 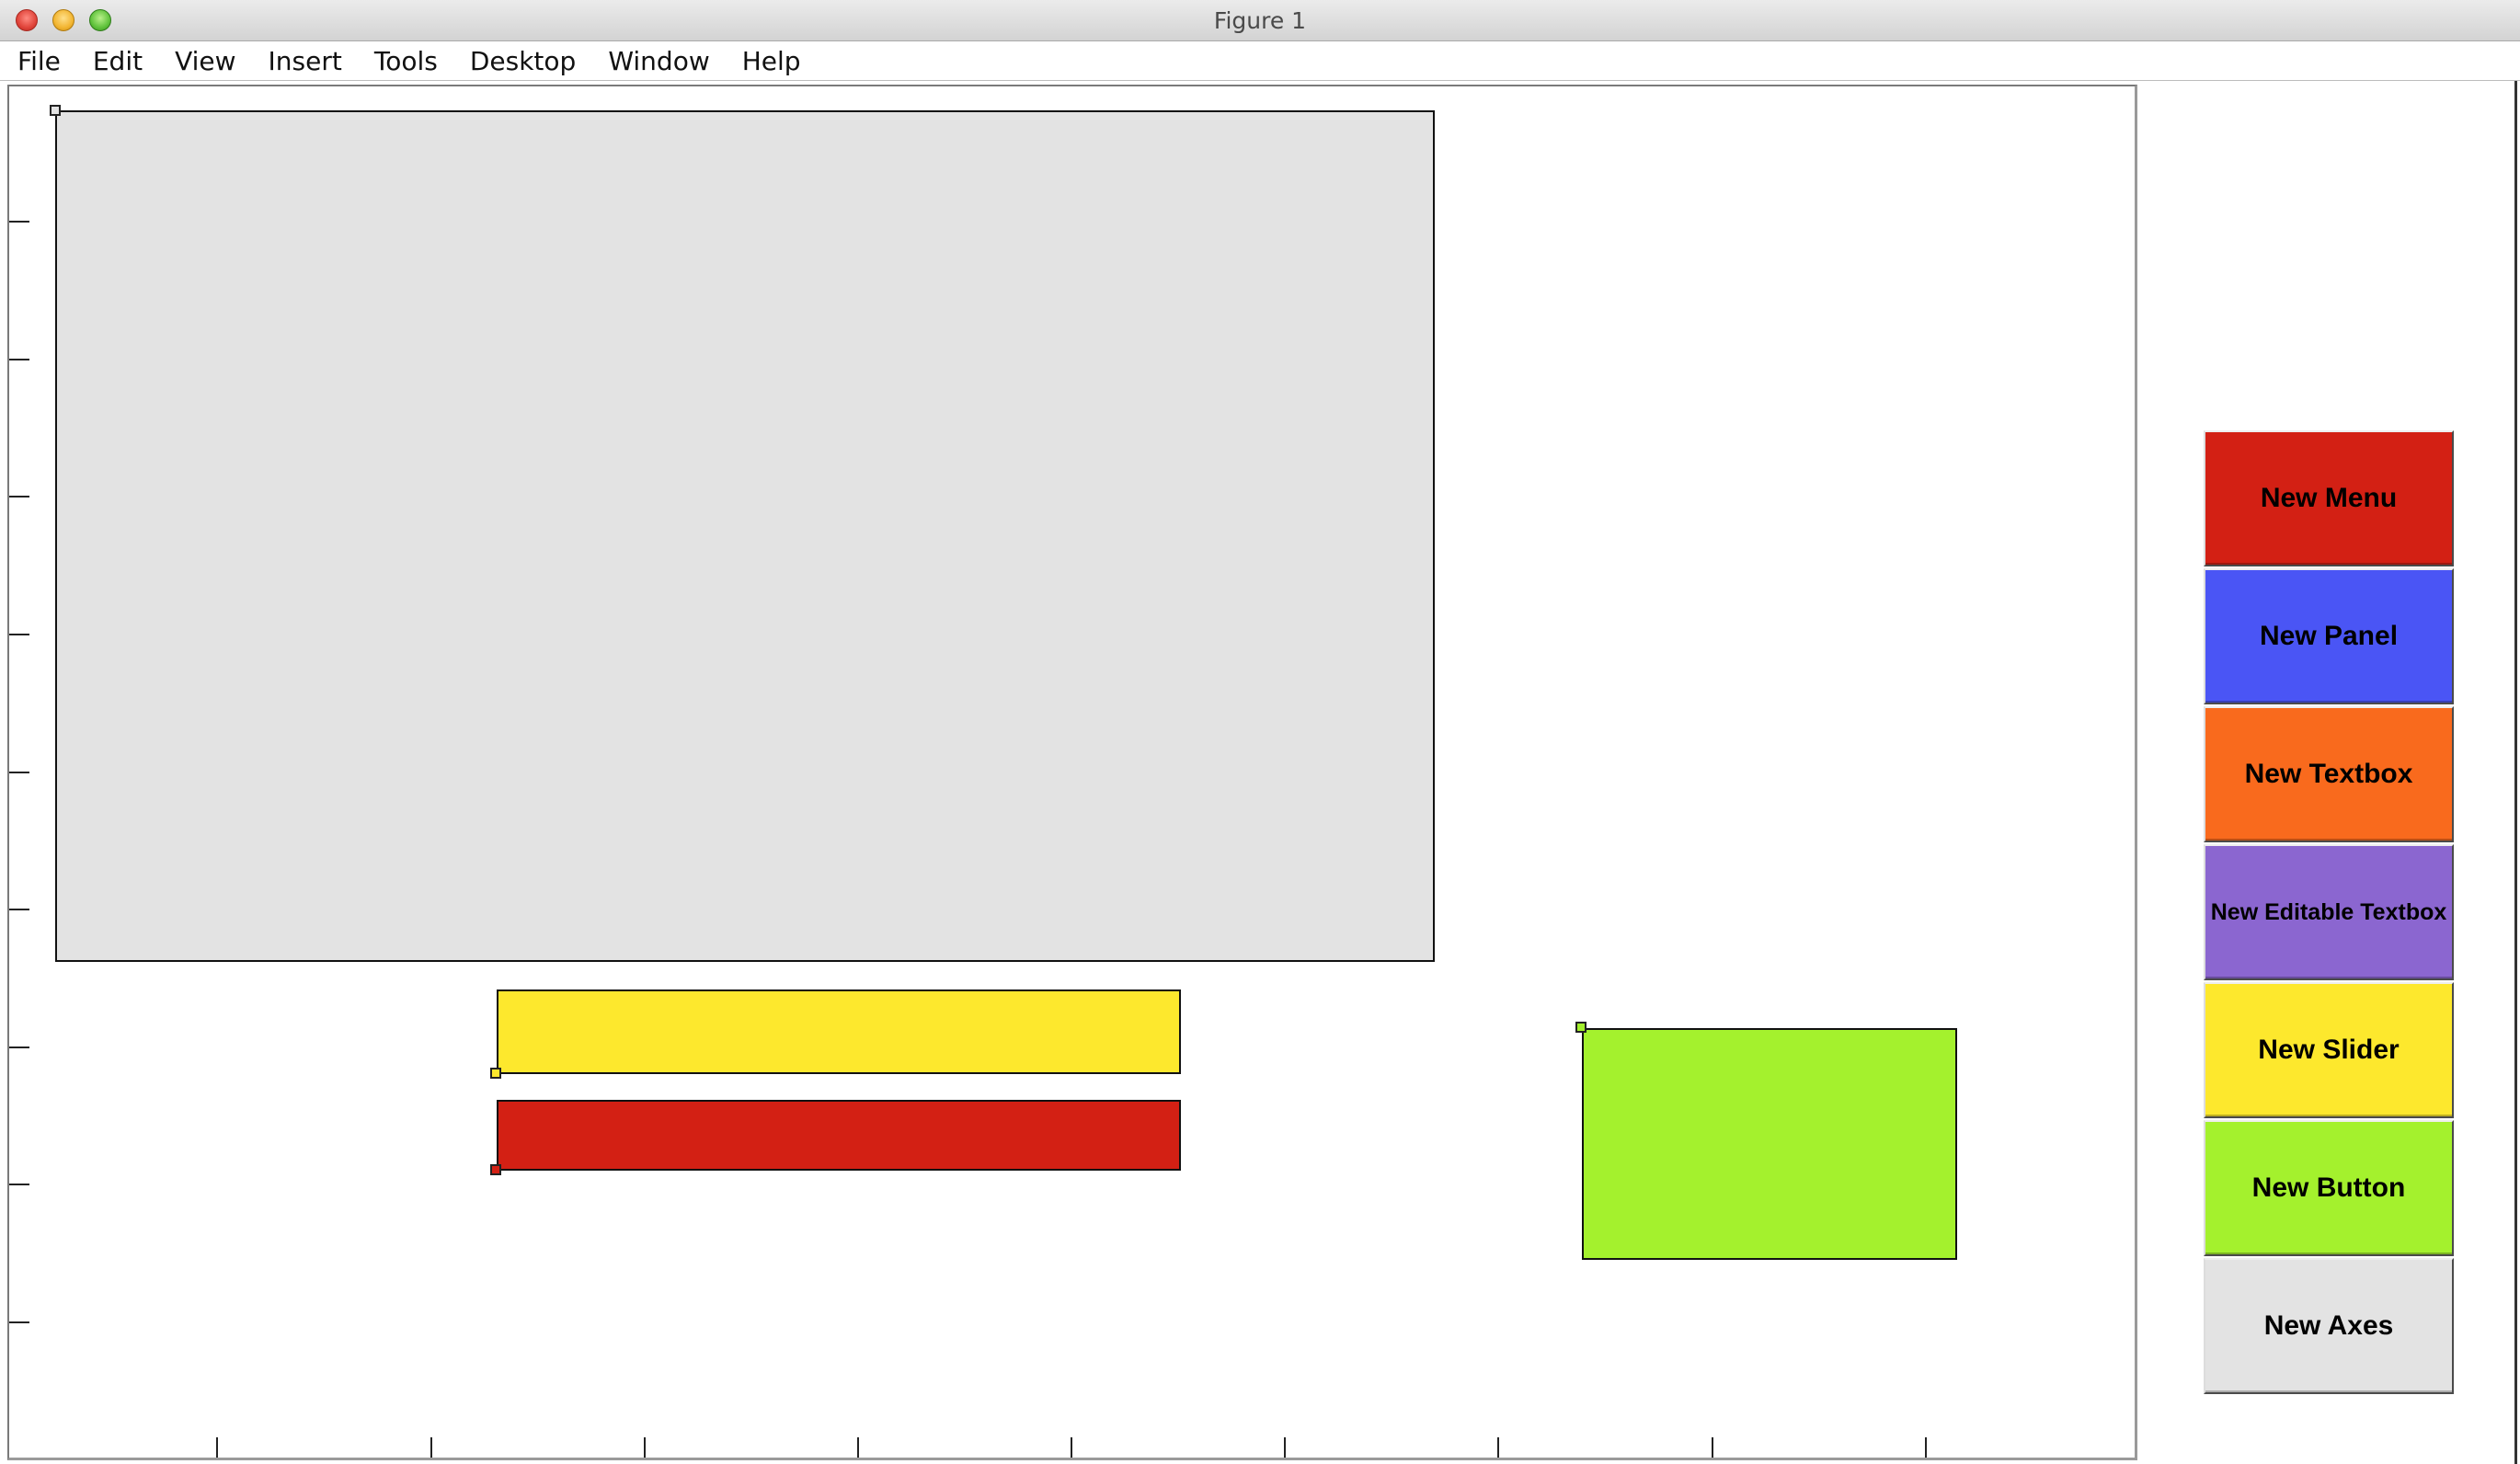 What do you see at coordinates (406, 61) in the screenshot?
I see `menu-tools: Tools` at bounding box center [406, 61].